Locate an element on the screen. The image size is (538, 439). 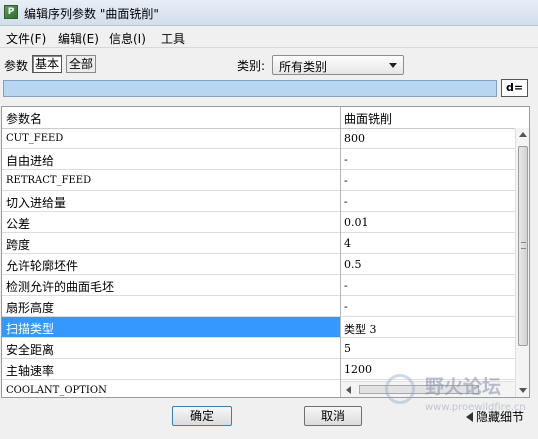
row-name: 主轴速率 is located at coordinates (30, 371).